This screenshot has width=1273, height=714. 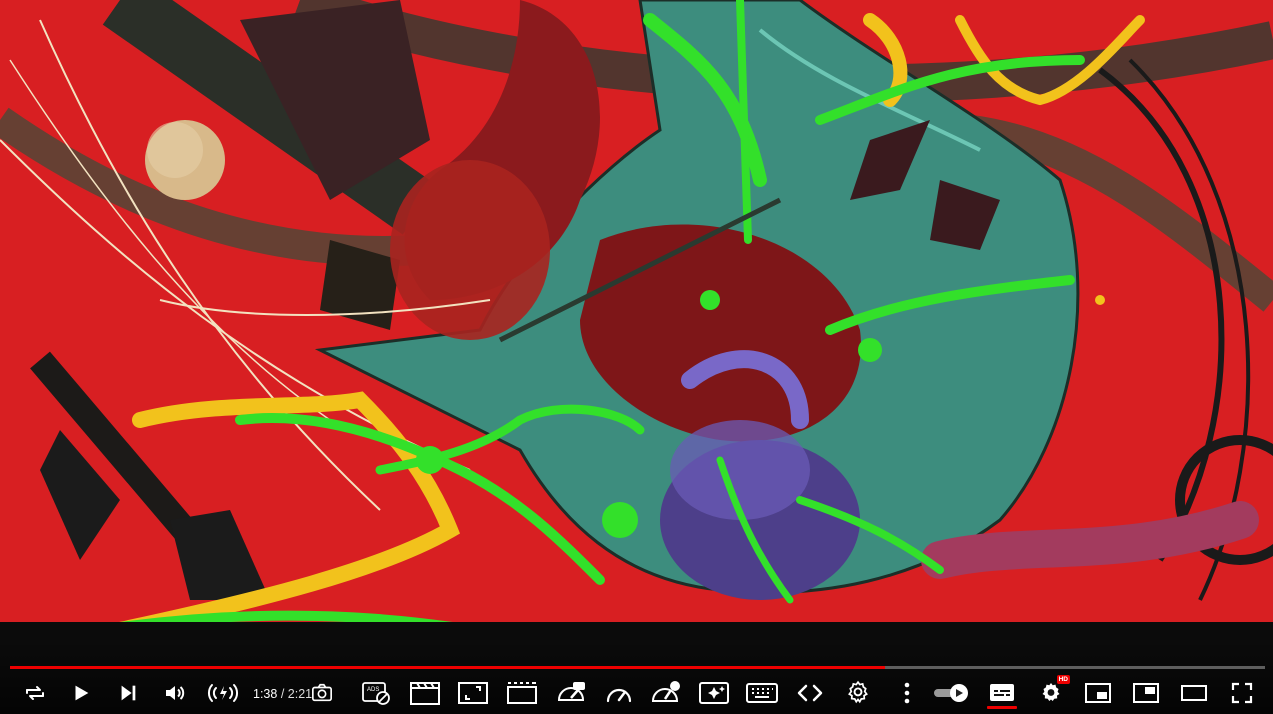 I want to click on miniplayer-icon, so click(x=1098, y=693).